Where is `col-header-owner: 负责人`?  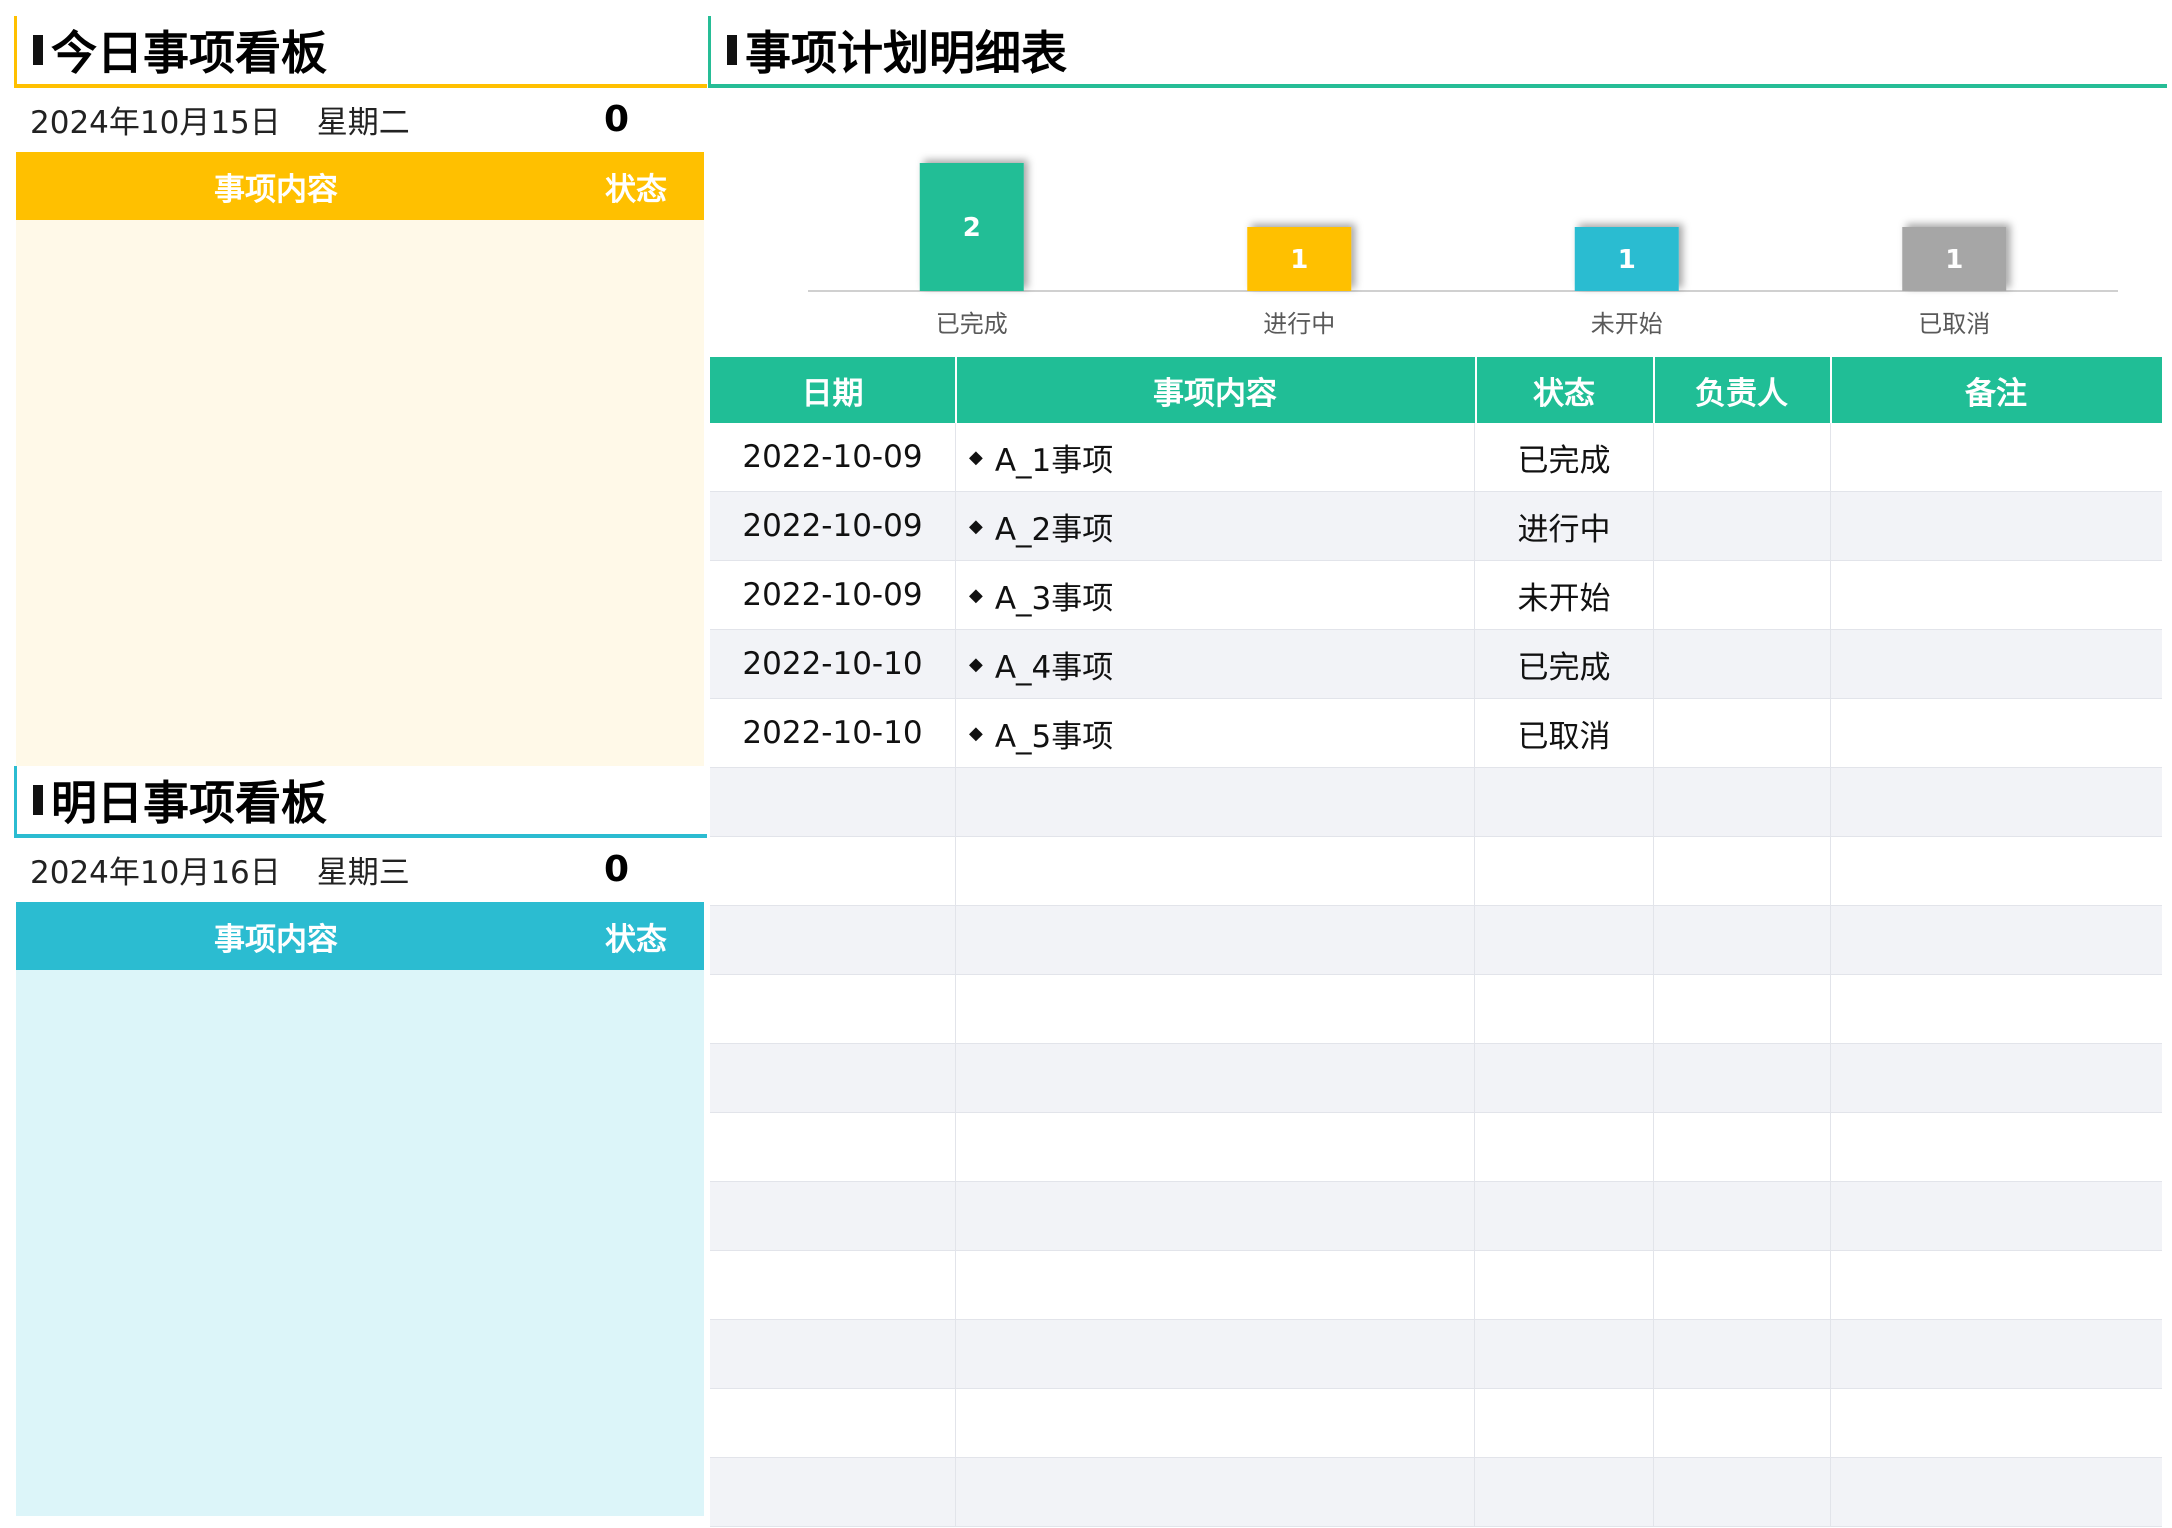 col-header-owner: 负责人 is located at coordinates (1742, 390).